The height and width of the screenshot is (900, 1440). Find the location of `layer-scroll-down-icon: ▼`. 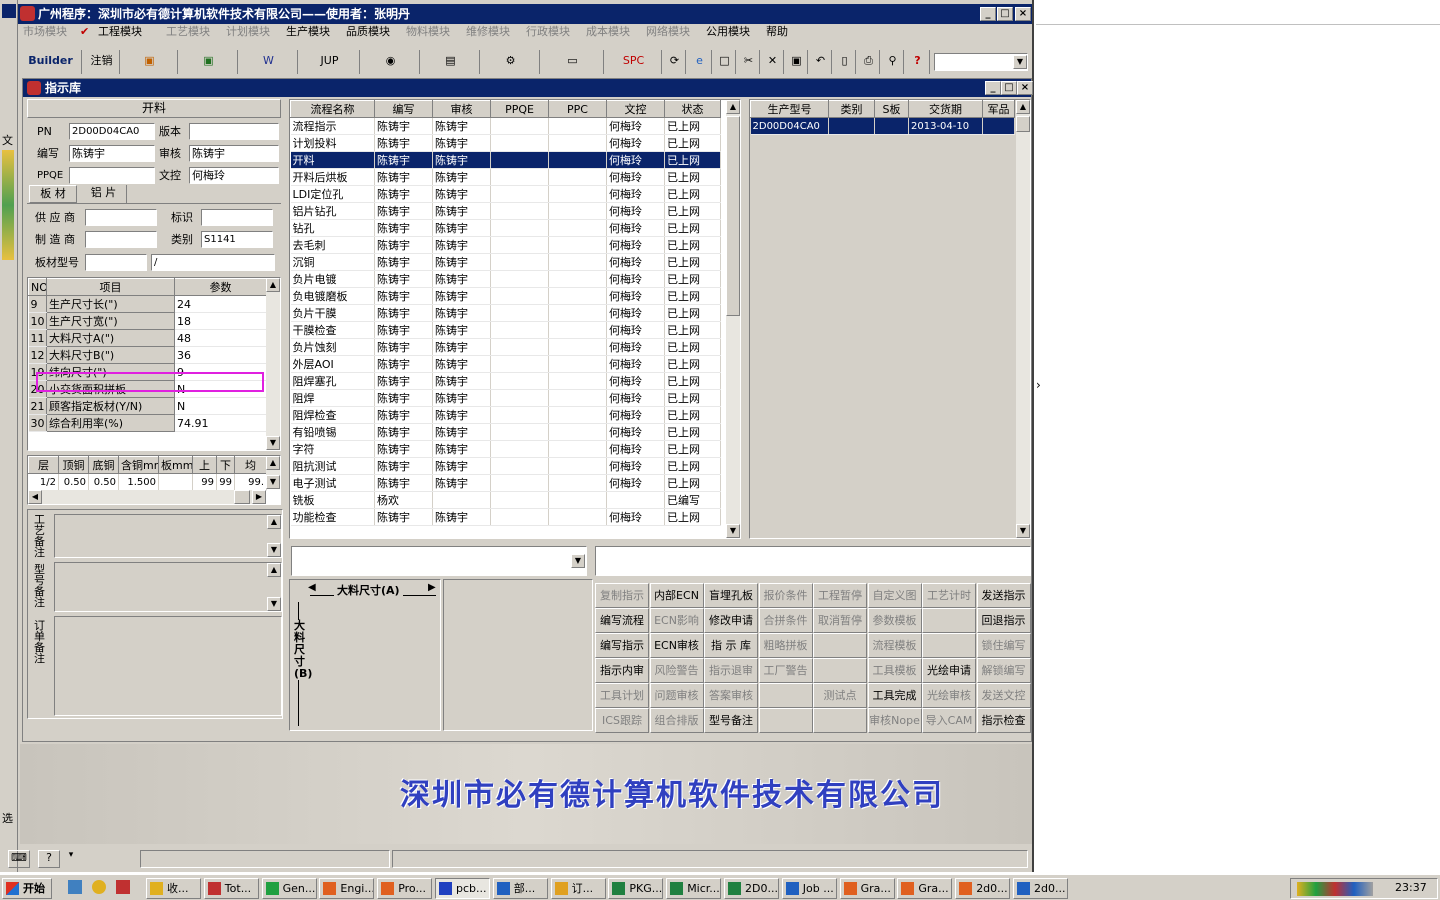

layer-scroll-down-icon: ▼ is located at coordinates (273, 482).